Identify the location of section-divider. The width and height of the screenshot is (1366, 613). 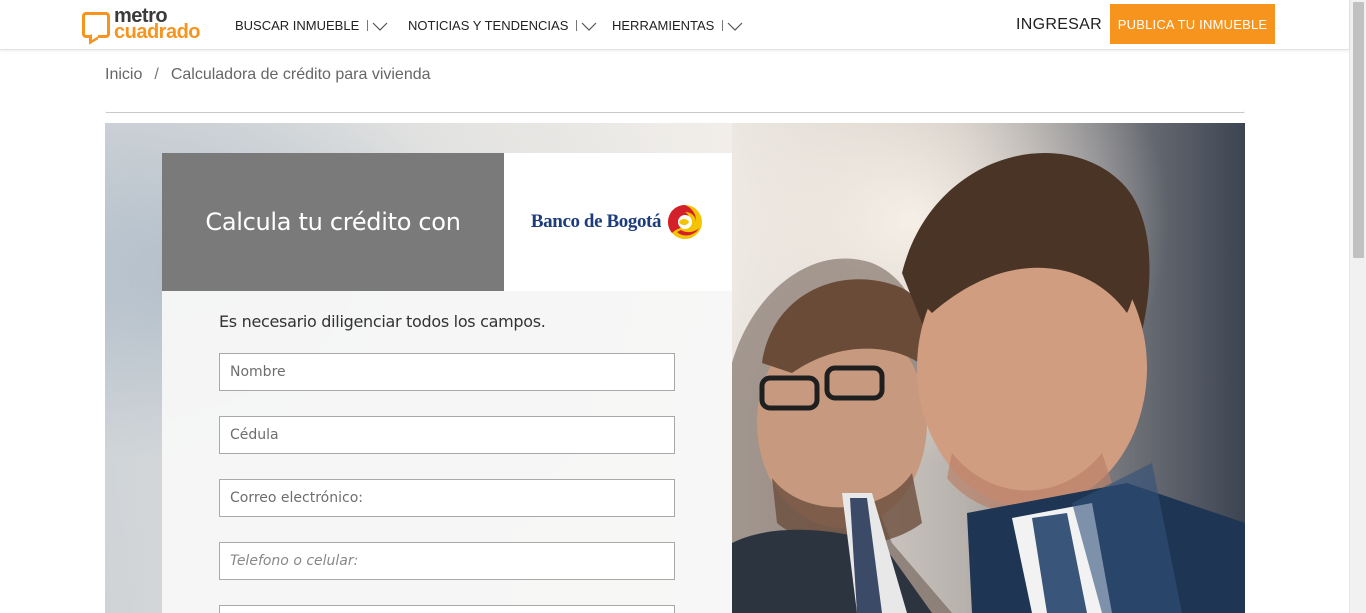
(675, 112).